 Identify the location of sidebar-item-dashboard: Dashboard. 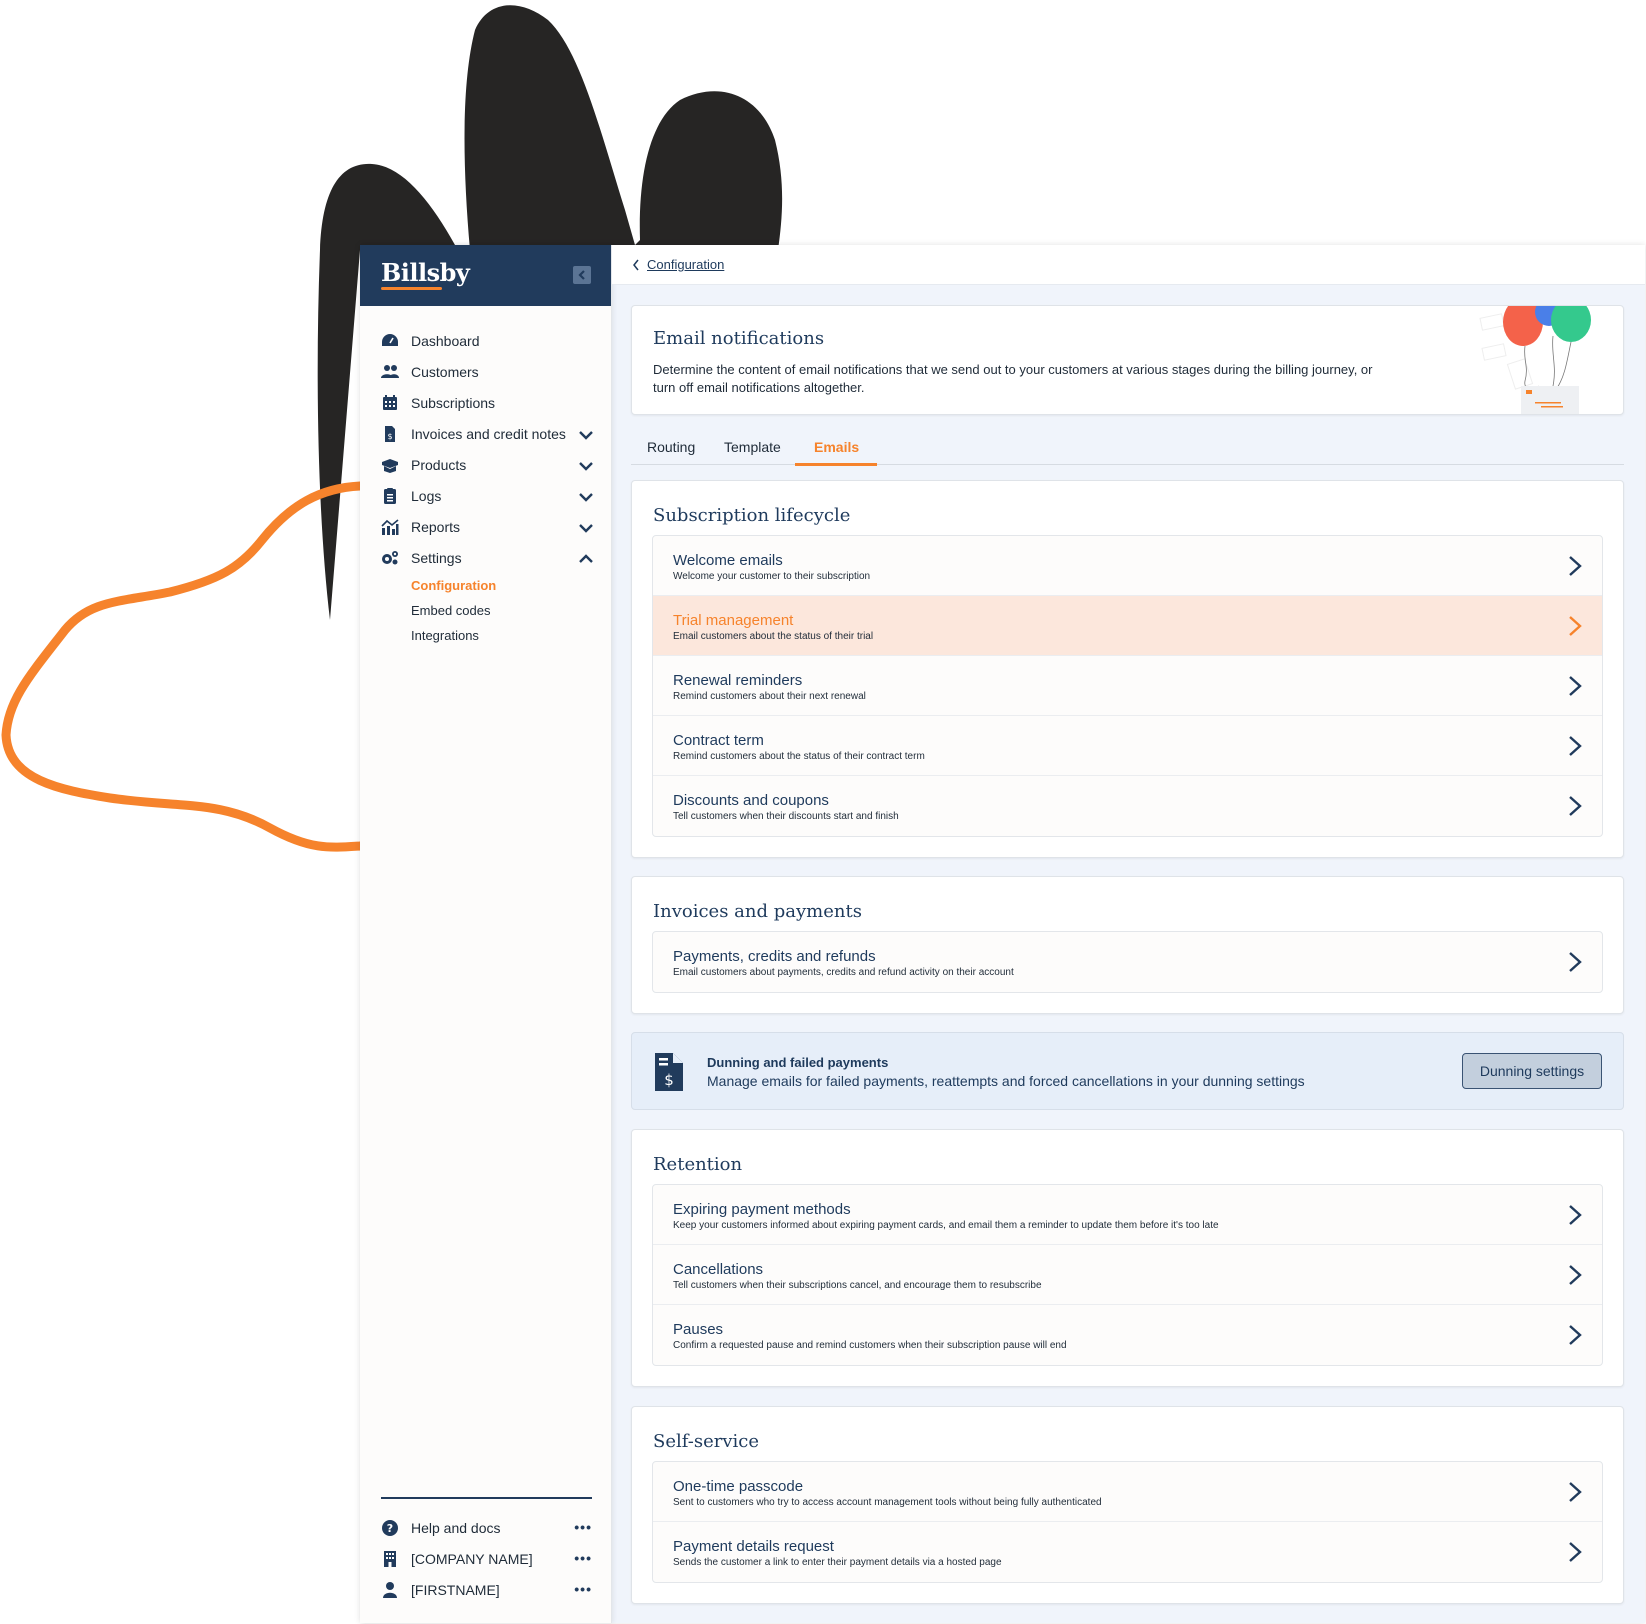
(485, 340).